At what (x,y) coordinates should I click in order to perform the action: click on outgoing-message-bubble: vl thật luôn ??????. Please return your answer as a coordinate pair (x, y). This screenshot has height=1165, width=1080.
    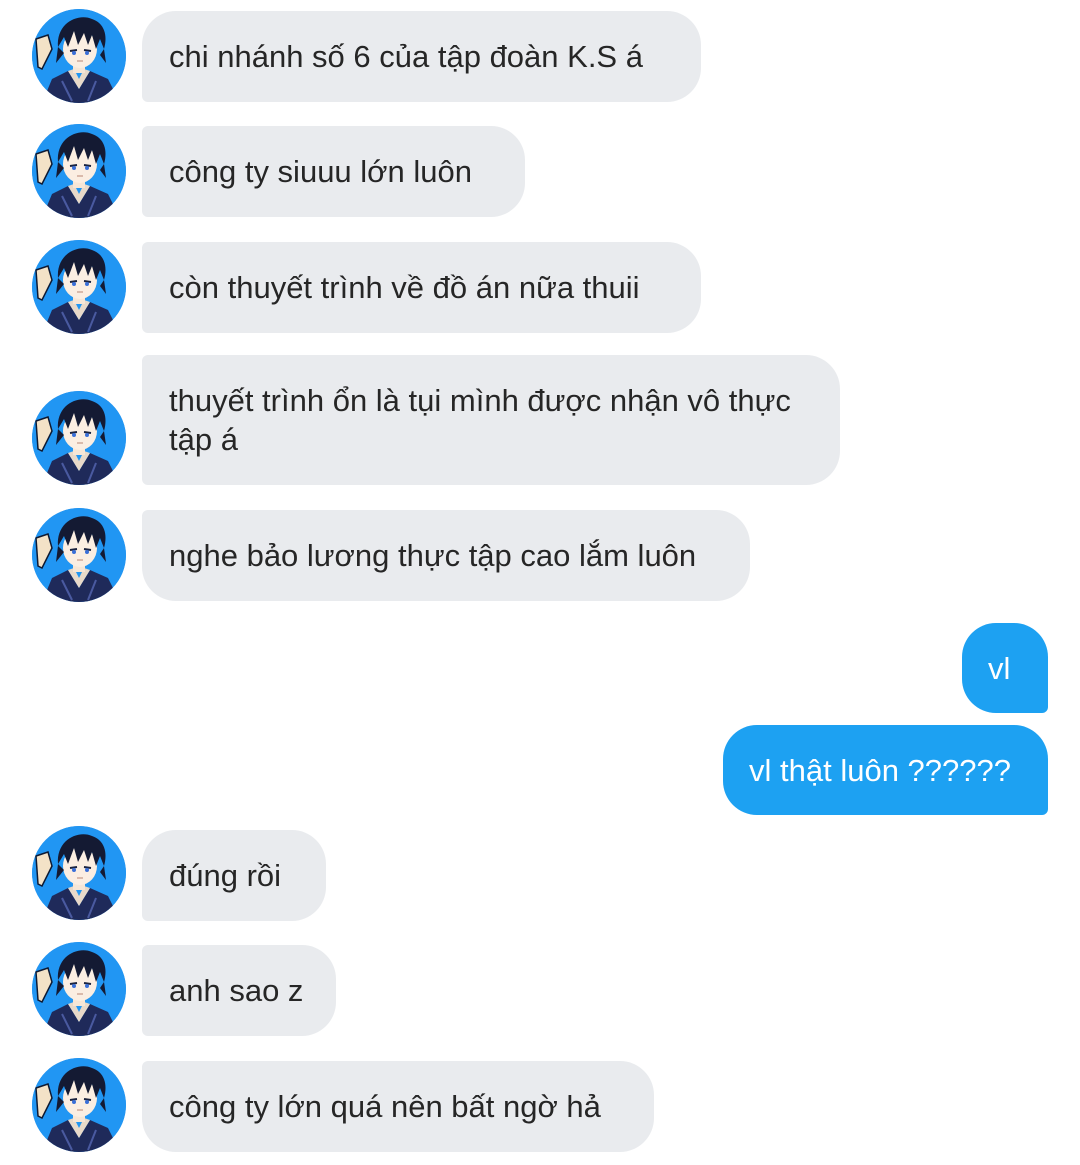
    Looking at the image, I should click on (885, 770).